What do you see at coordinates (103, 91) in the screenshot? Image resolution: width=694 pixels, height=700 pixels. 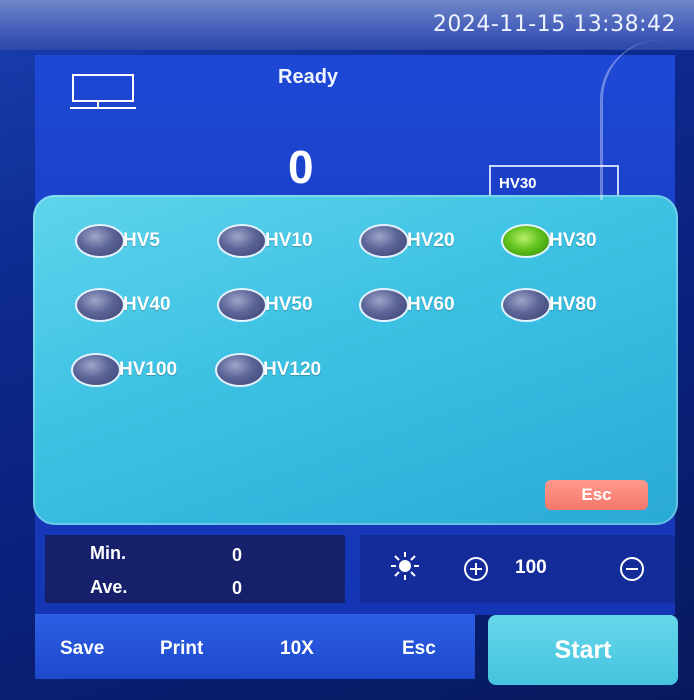 I see `computer-icon` at bounding box center [103, 91].